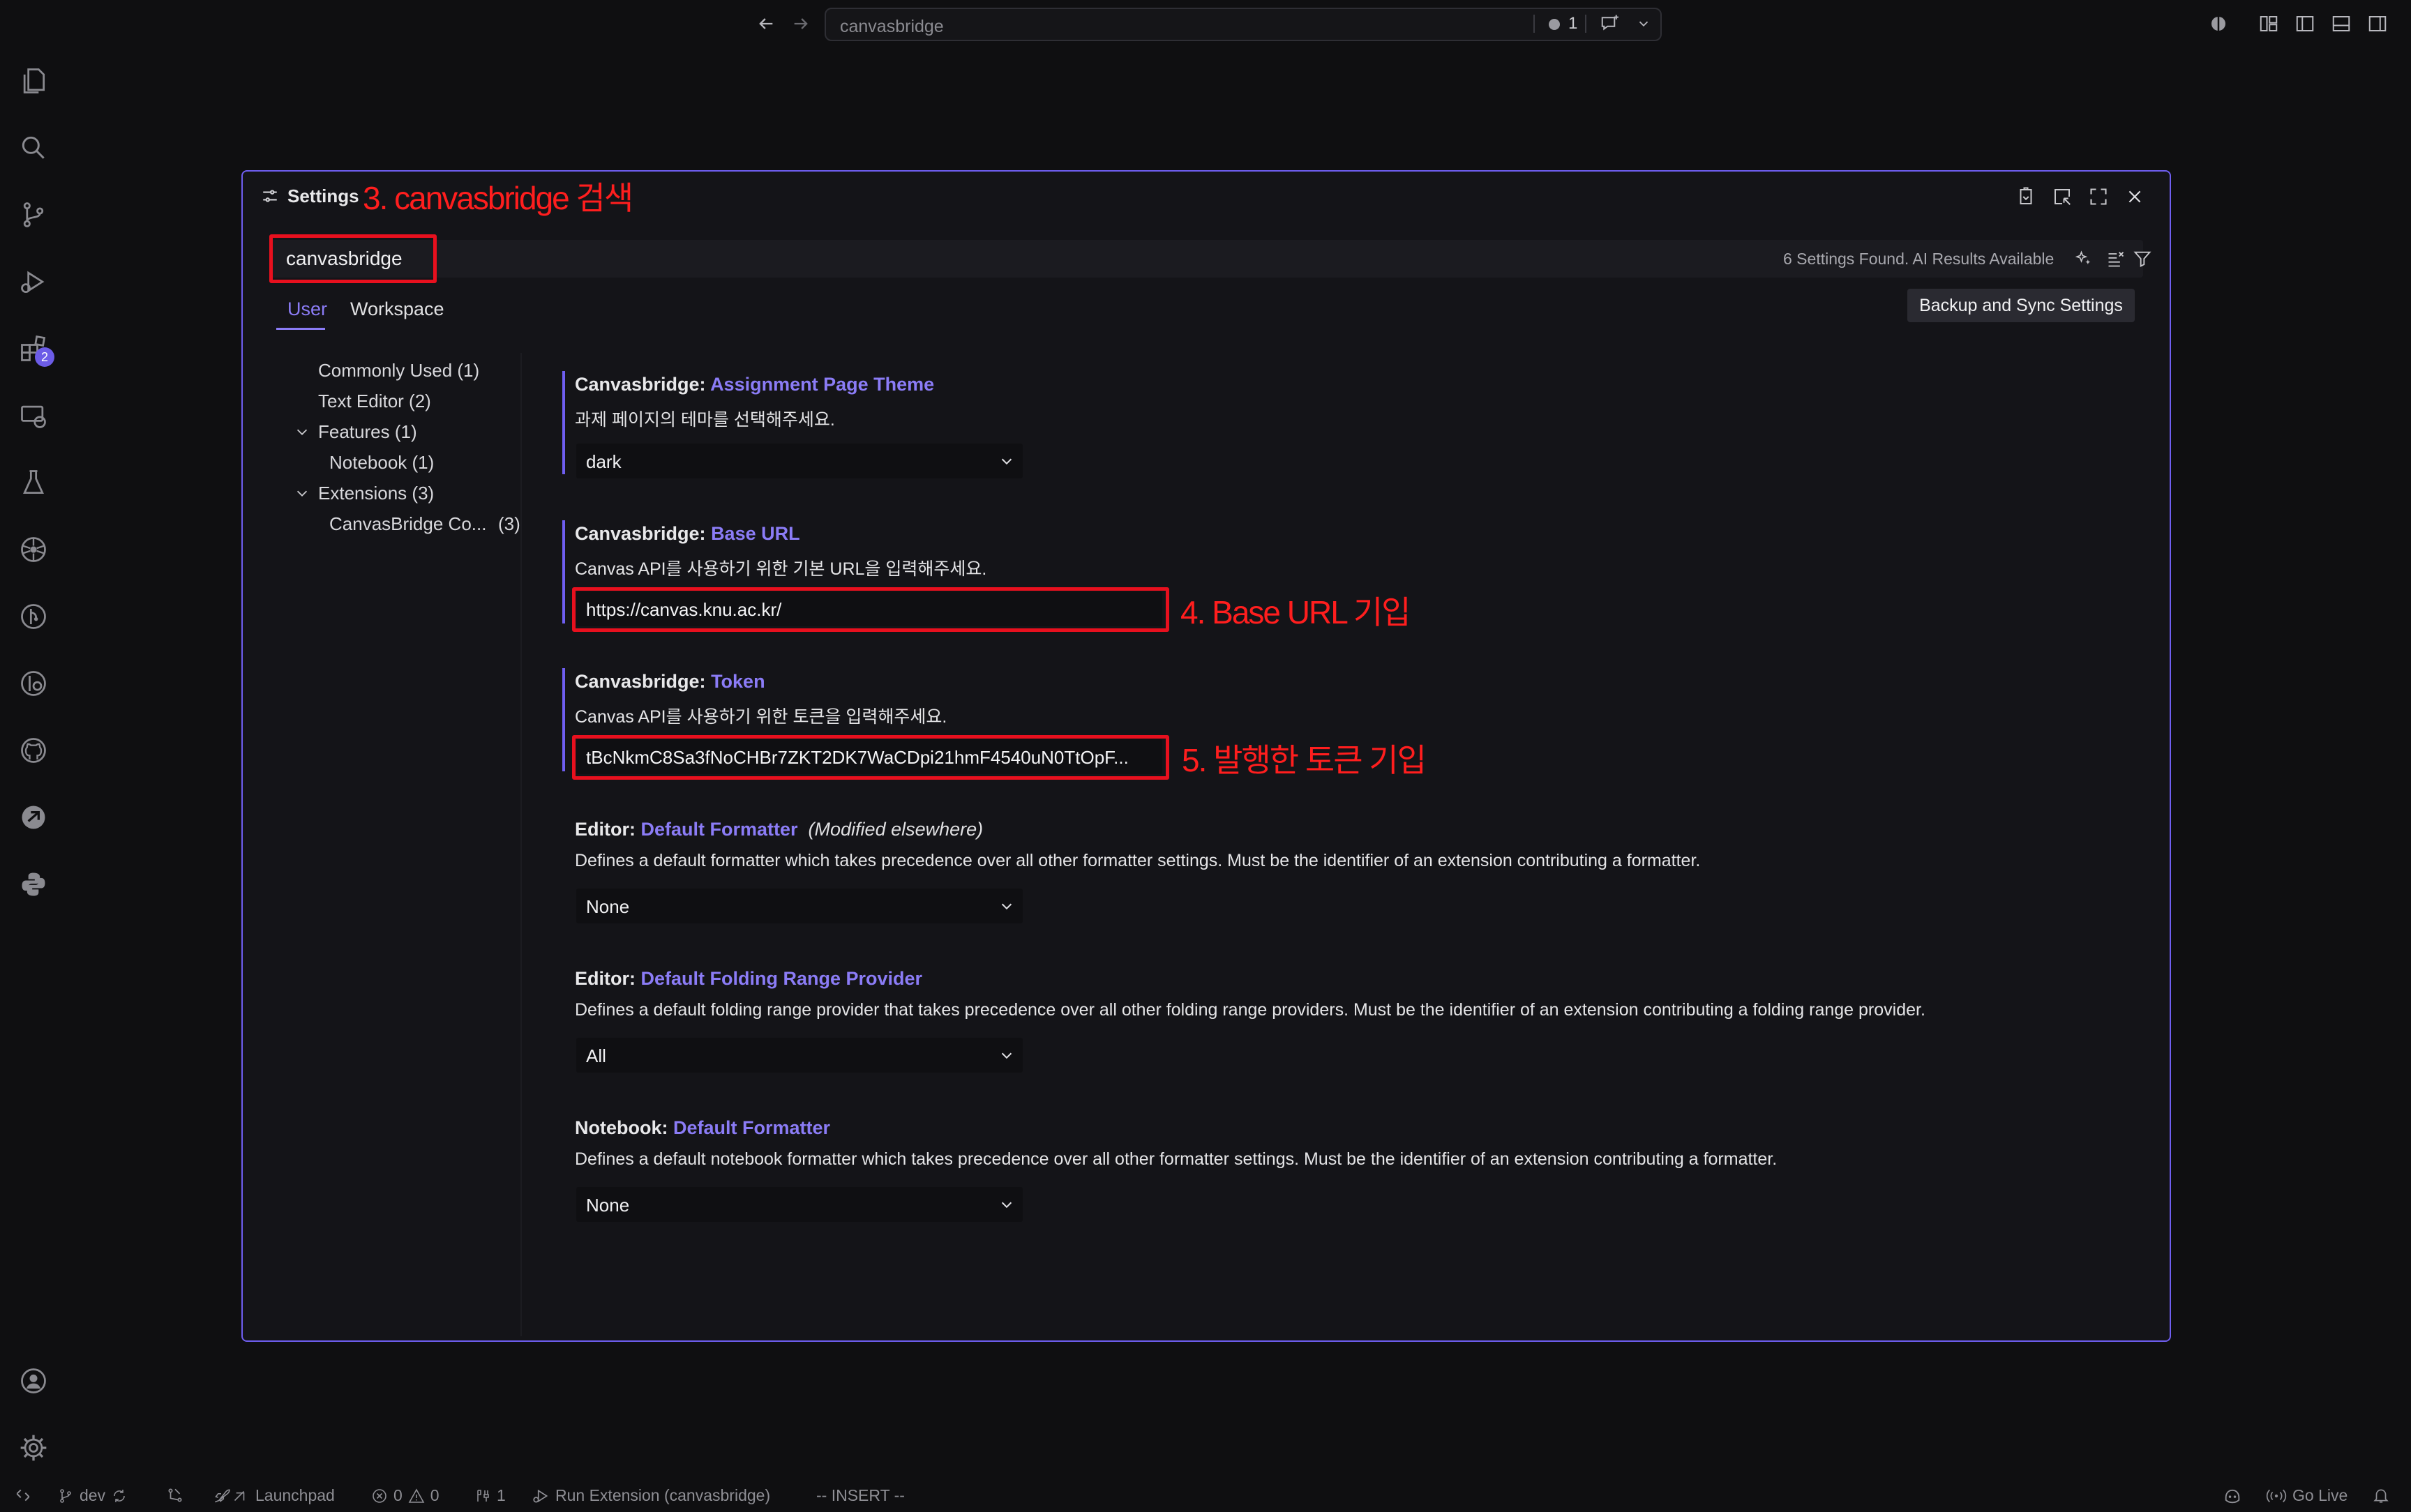  Describe the element at coordinates (33, 147) in the screenshot. I see `search-icon` at that location.